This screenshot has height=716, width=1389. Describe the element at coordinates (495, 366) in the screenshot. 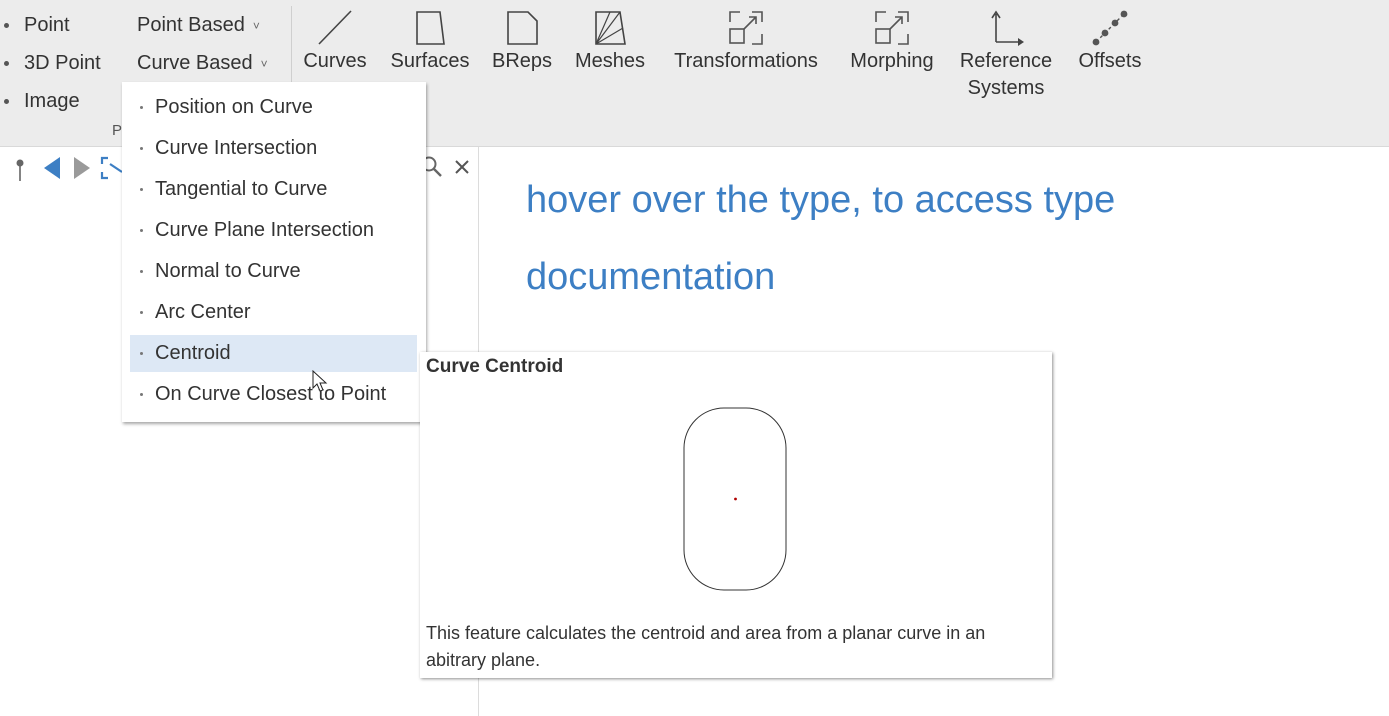

I see `tooltip-title: Curve Centroid` at that location.